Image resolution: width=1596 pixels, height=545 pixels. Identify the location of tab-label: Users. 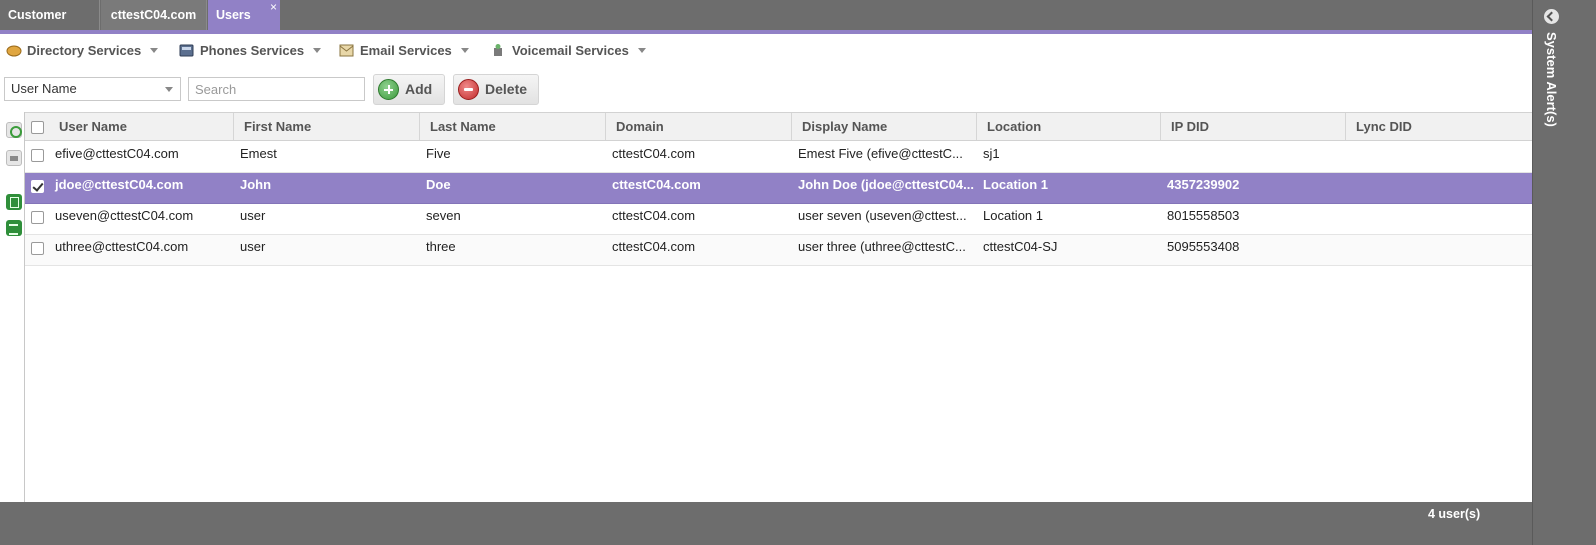
(233, 15).